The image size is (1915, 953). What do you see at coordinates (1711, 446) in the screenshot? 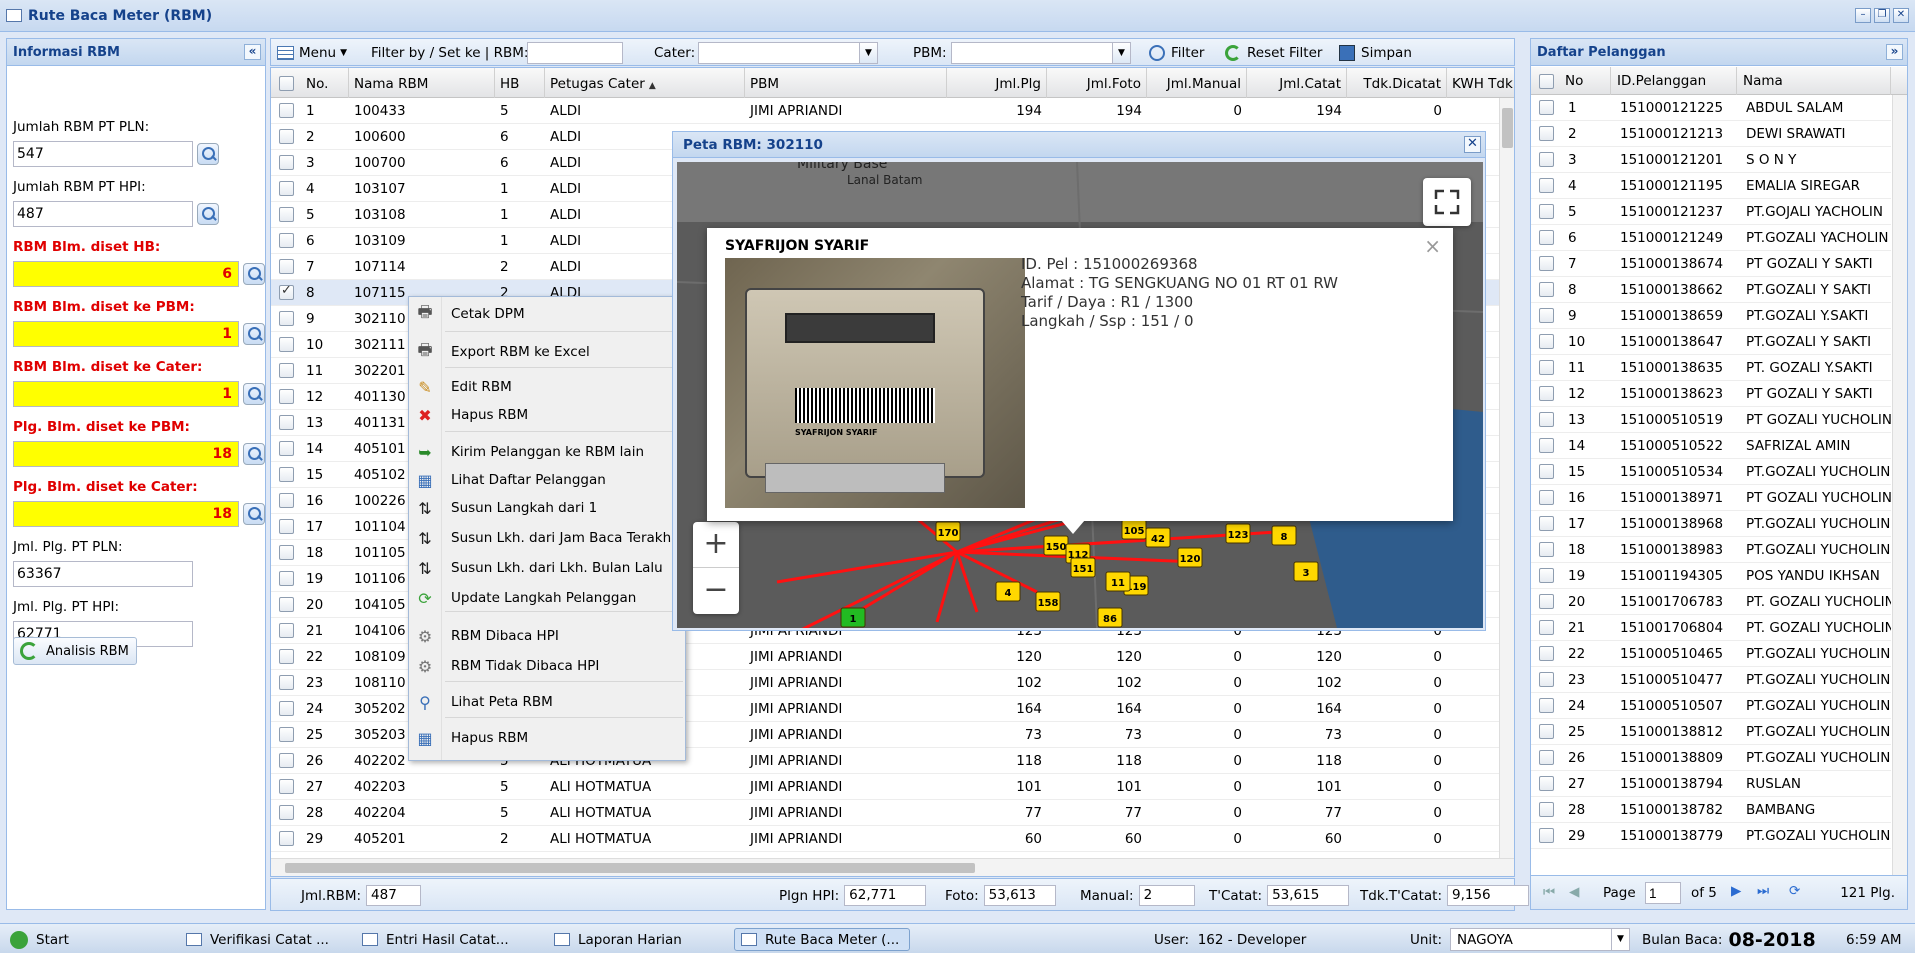
I see `list-item: 14 151000510522 SAFRIZAL AMIN` at bounding box center [1711, 446].